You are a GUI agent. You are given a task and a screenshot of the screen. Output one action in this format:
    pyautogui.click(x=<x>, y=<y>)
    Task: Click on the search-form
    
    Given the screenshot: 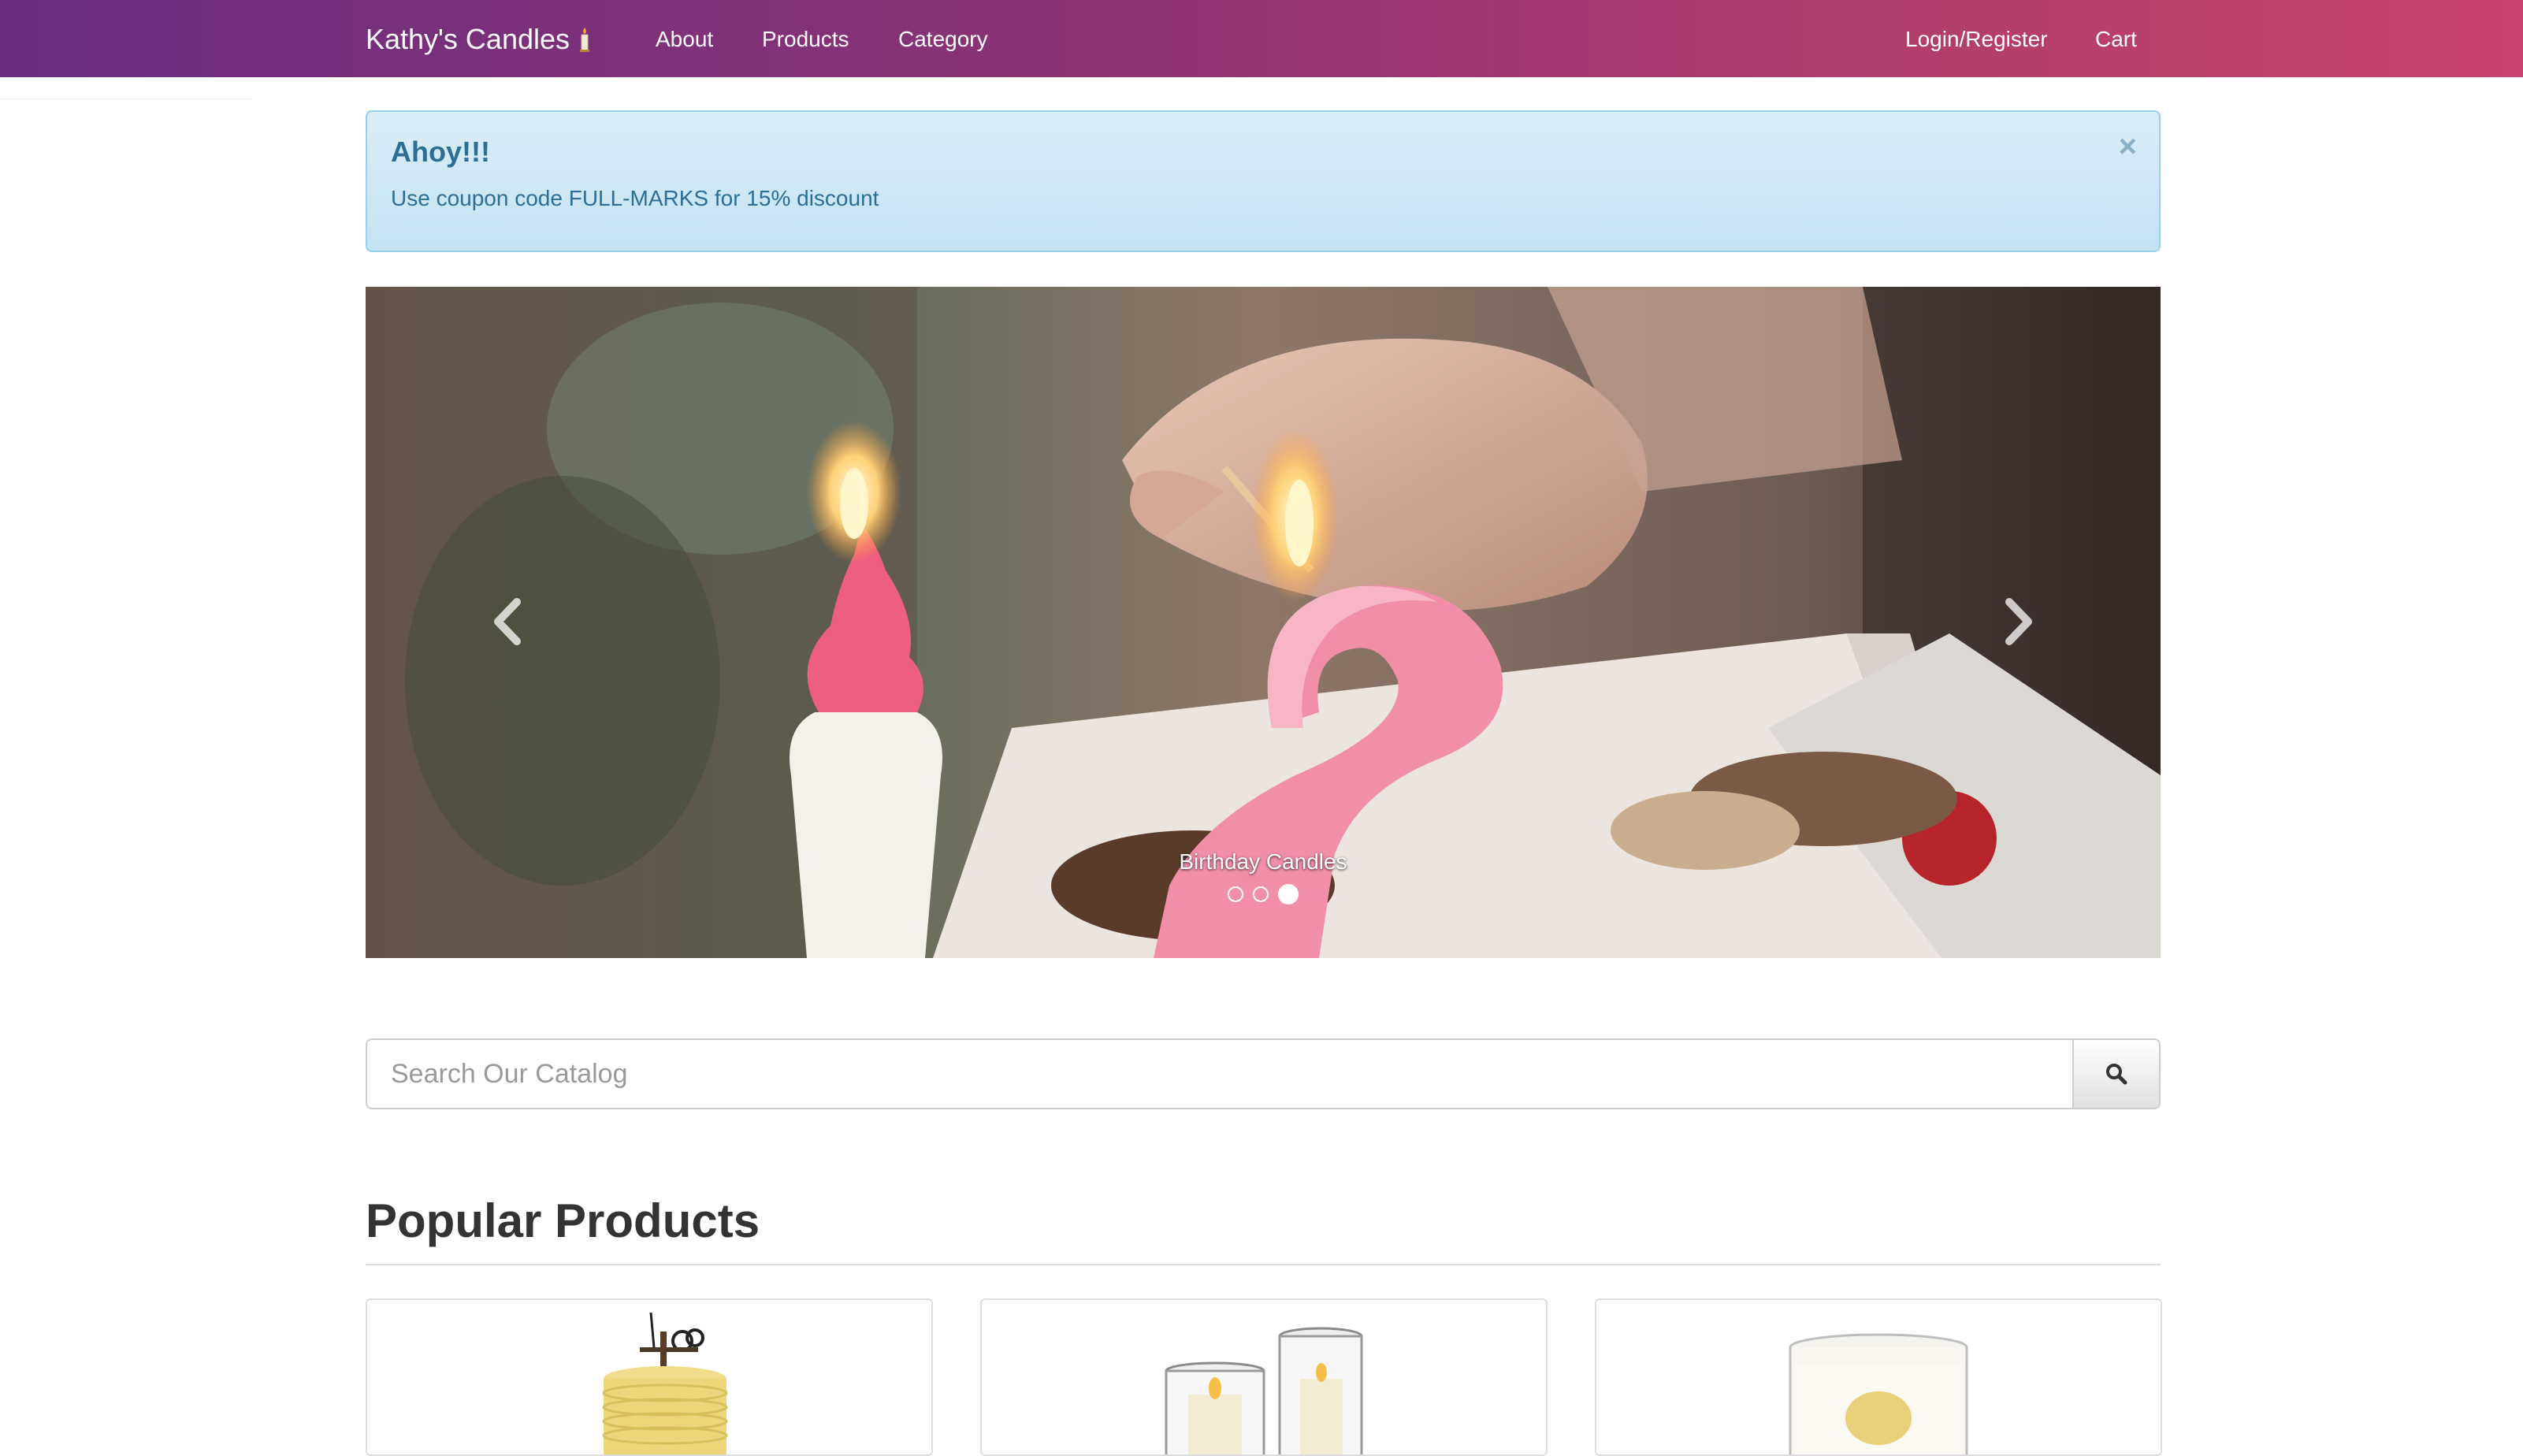 What is the action you would take?
    pyautogui.click(x=1263, y=1073)
    